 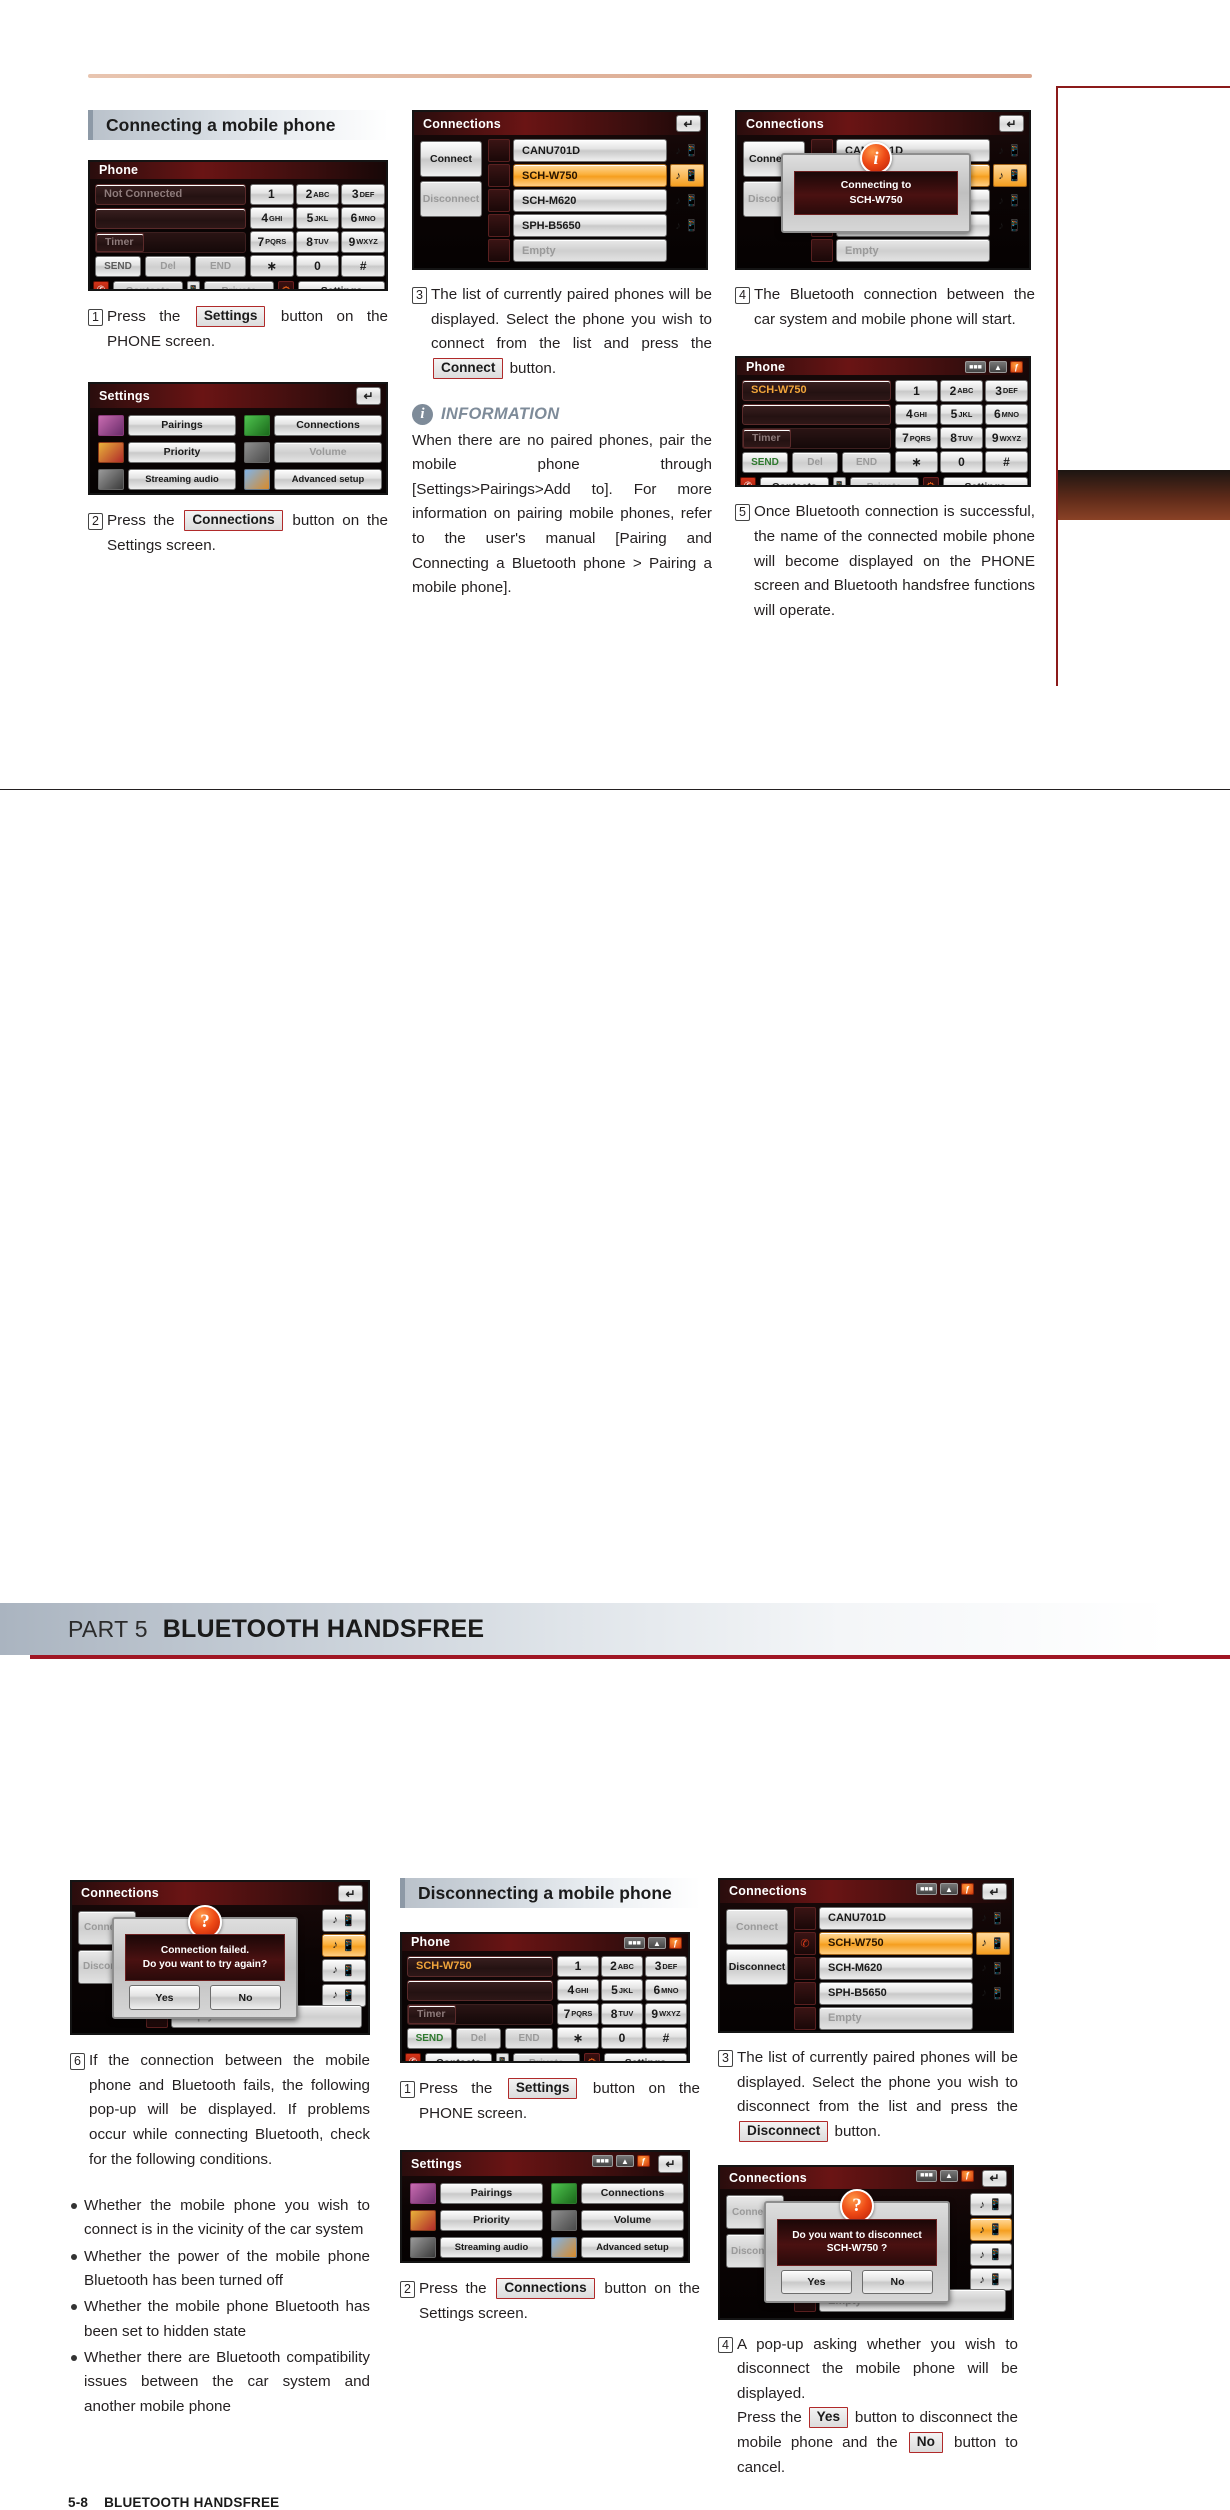 I want to click on connect-inline-button: Connect, so click(x=468, y=368).